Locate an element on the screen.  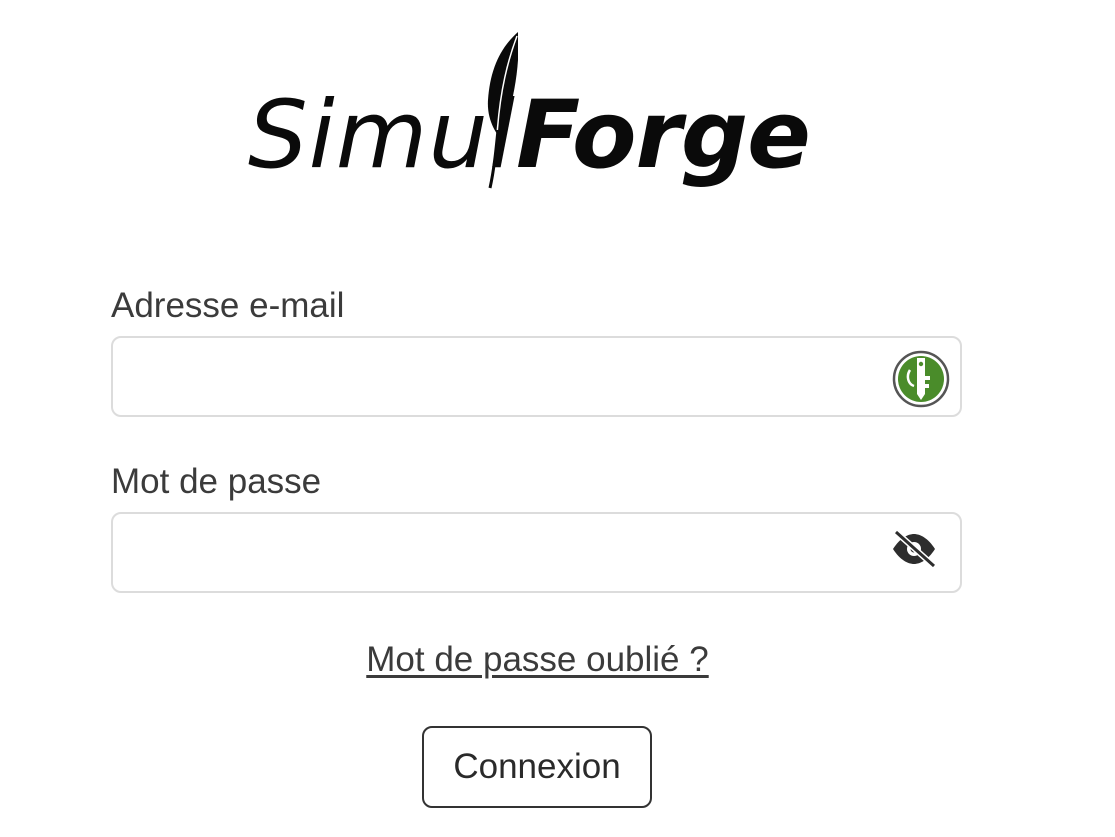
logo-text-simul: Simul is located at coordinates (382, 135).